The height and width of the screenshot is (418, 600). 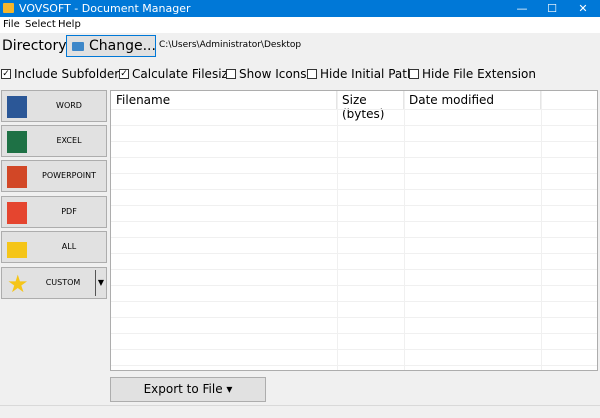 I want to click on button-label: ALL, so click(x=69, y=246).